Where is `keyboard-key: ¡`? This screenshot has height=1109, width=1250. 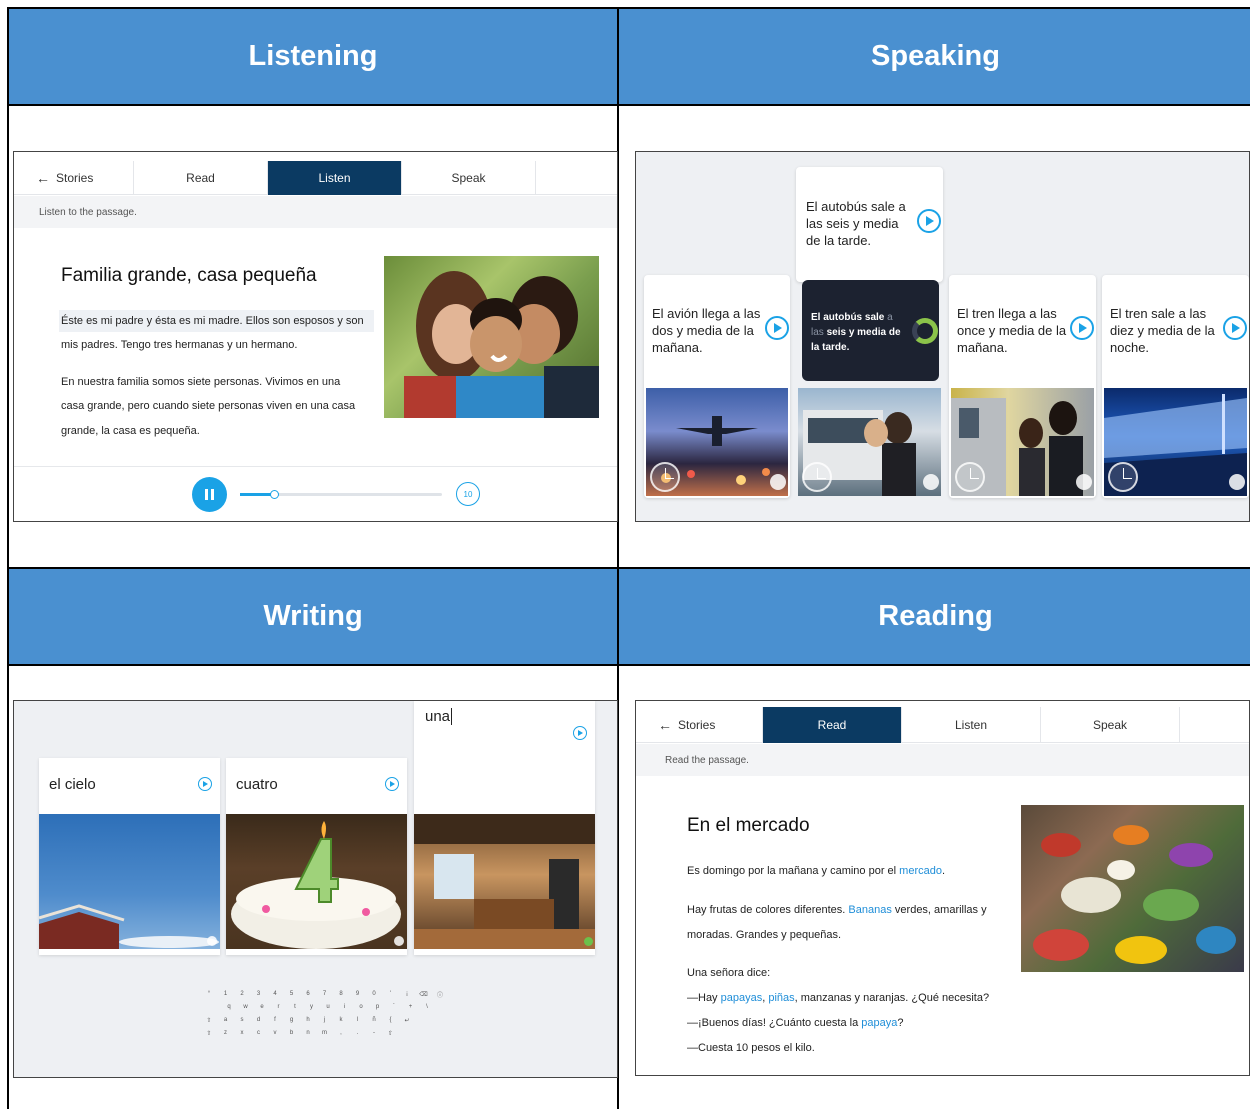 keyboard-key: ¡ is located at coordinates (407, 994).